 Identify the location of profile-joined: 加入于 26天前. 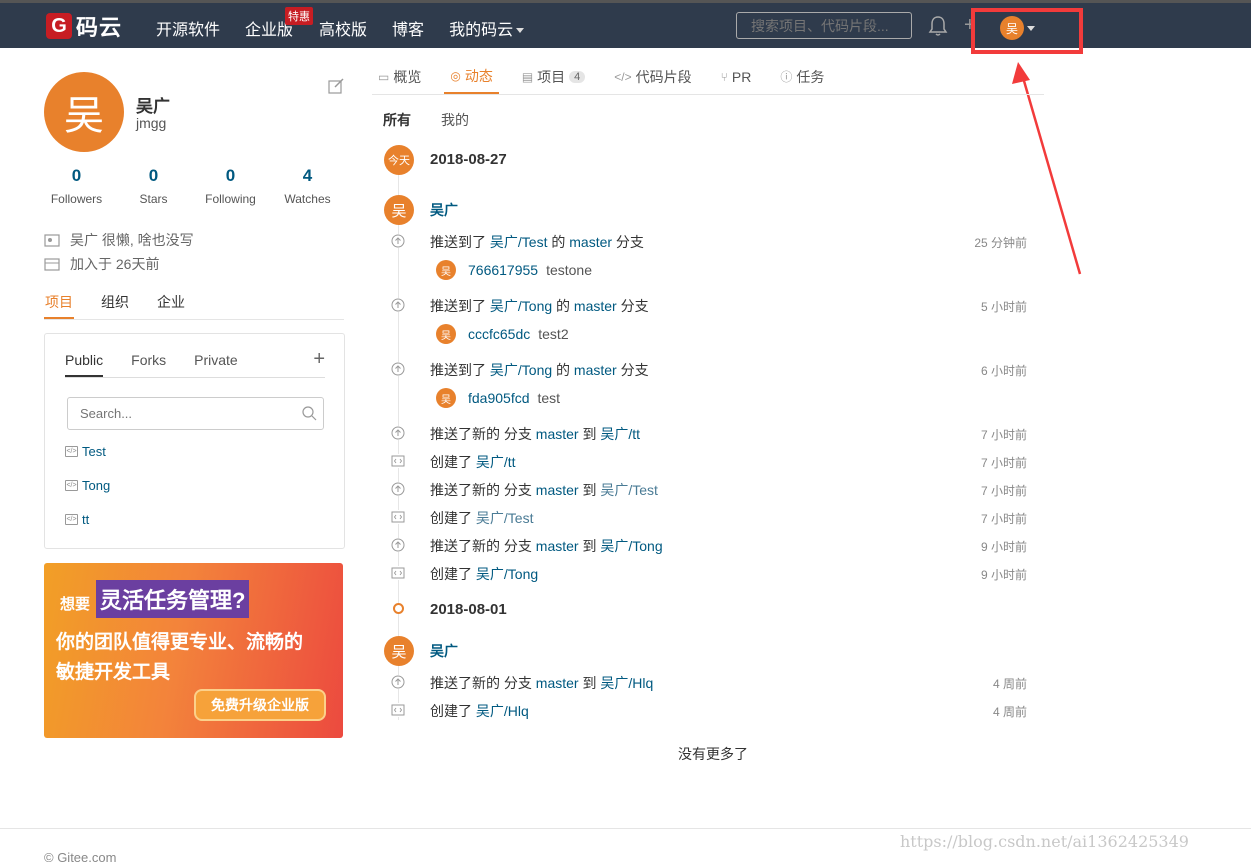
(101, 264).